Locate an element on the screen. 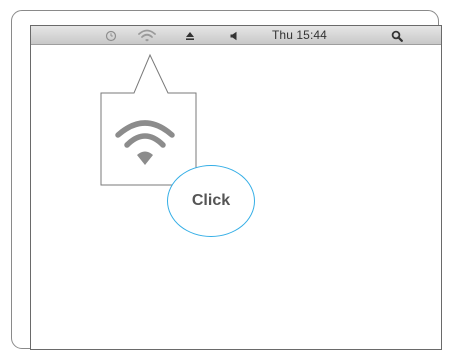 The height and width of the screenshot is (360, 451). spotlight-search-icon is located at coordinates (397, 35).